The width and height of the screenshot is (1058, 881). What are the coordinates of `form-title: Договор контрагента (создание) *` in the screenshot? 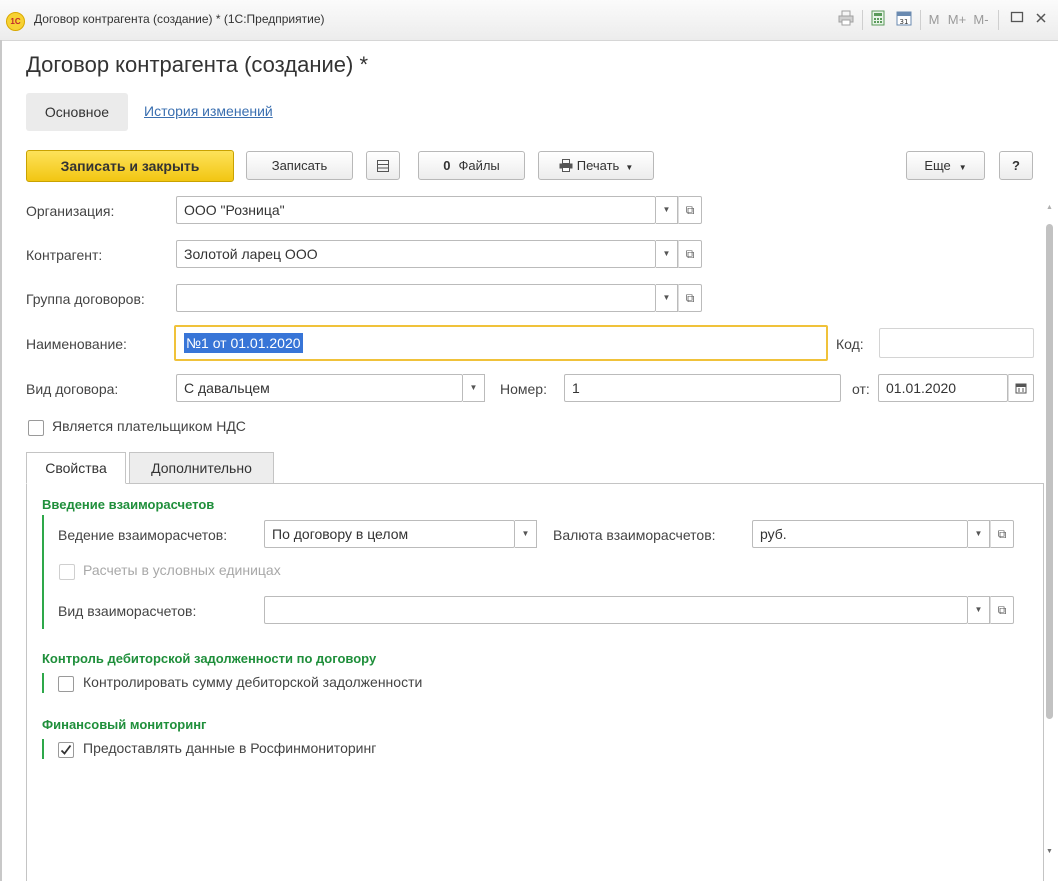 It's located at (197, 64).